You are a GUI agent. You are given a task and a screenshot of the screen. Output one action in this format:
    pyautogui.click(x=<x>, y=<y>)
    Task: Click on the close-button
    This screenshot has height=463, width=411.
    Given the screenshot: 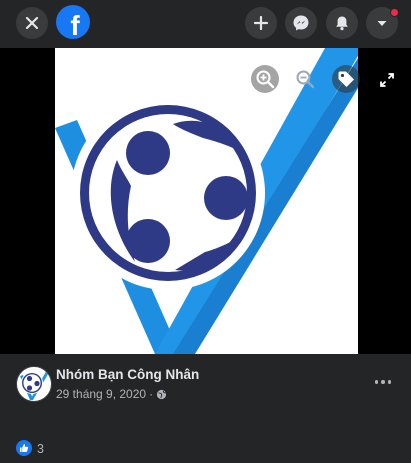 What is the action you would take?
    pyautogui.click(x=32, y=23)
    